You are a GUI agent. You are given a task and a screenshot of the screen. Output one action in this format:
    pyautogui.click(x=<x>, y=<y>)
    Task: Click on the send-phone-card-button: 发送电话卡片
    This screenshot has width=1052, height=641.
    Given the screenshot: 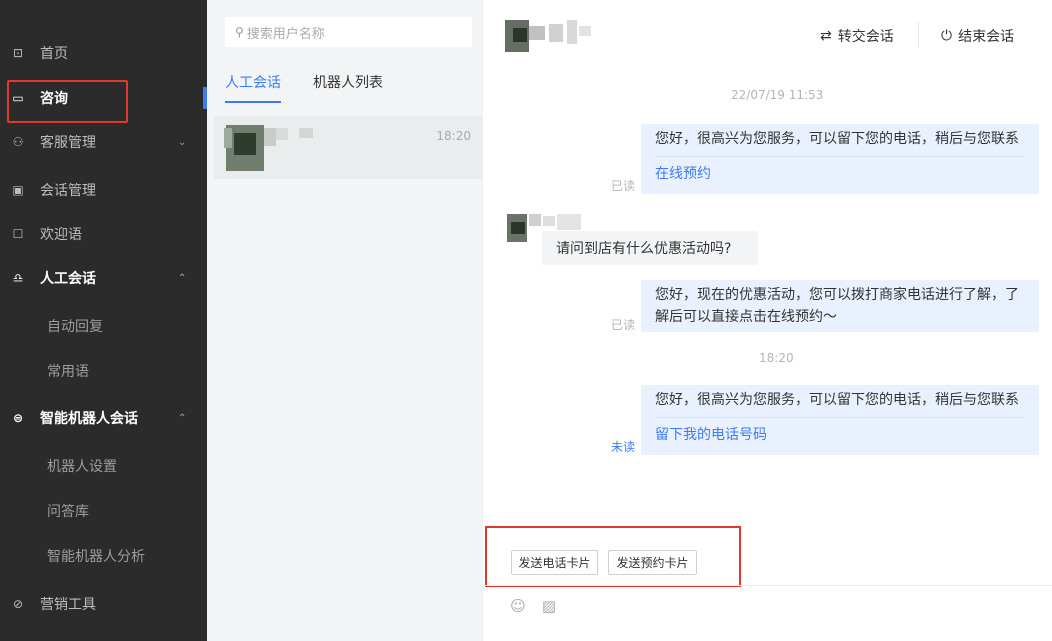 What is the action you would take?
    pyautogui.click(x=554, y=562)
    